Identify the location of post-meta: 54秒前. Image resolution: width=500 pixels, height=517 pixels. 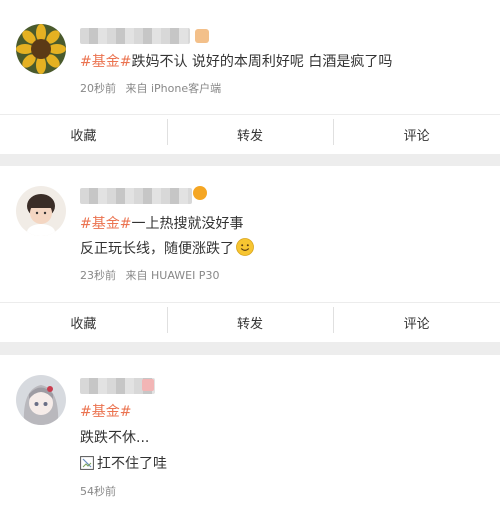
(101, 491).